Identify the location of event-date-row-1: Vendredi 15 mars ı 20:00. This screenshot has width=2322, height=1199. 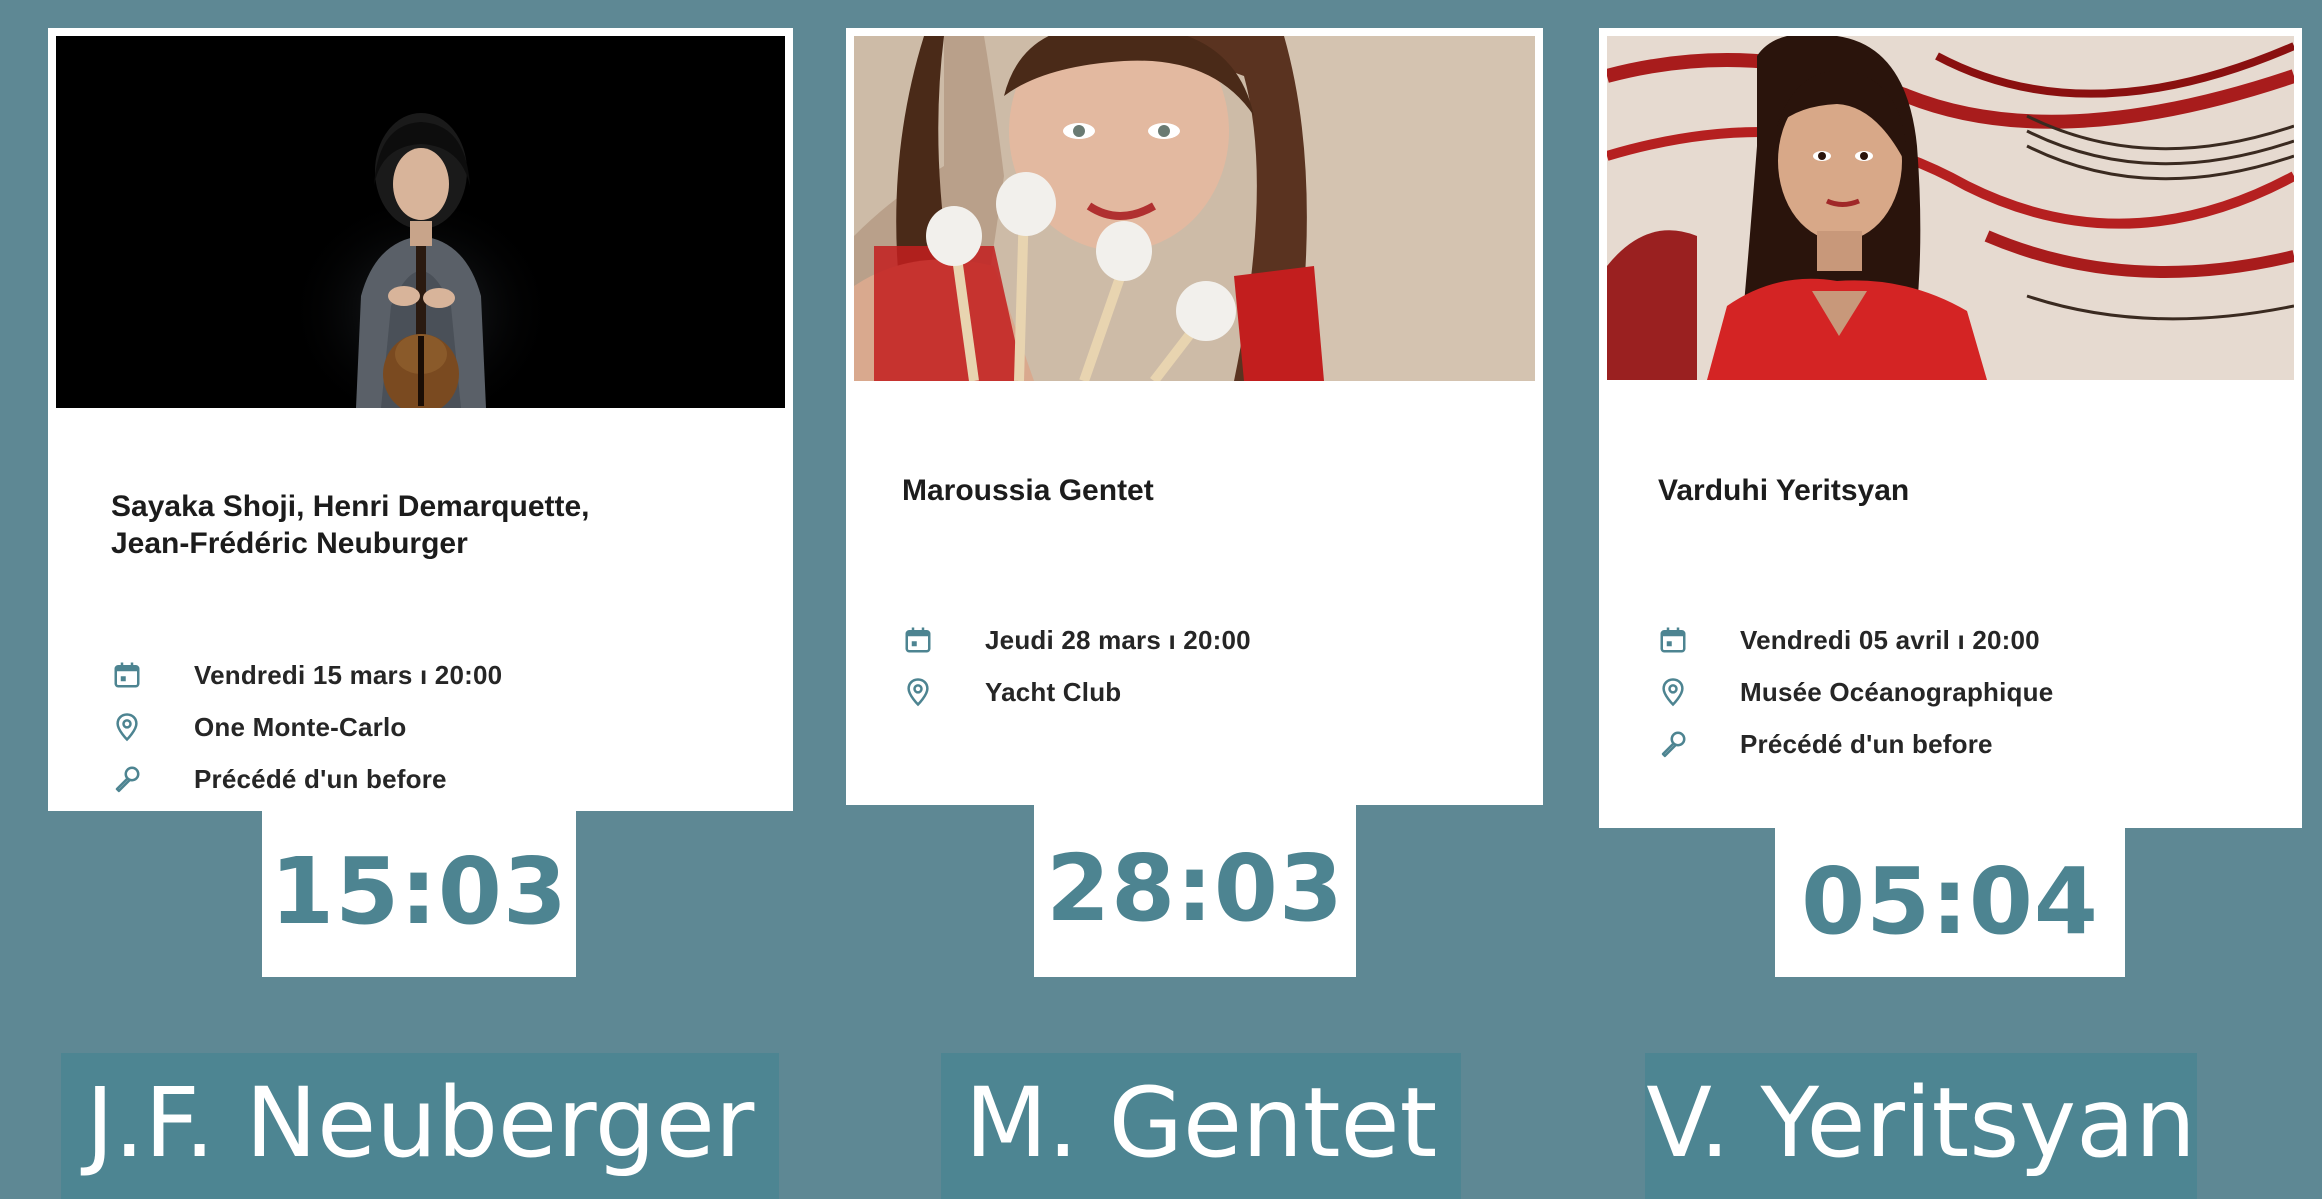
(451, 675).